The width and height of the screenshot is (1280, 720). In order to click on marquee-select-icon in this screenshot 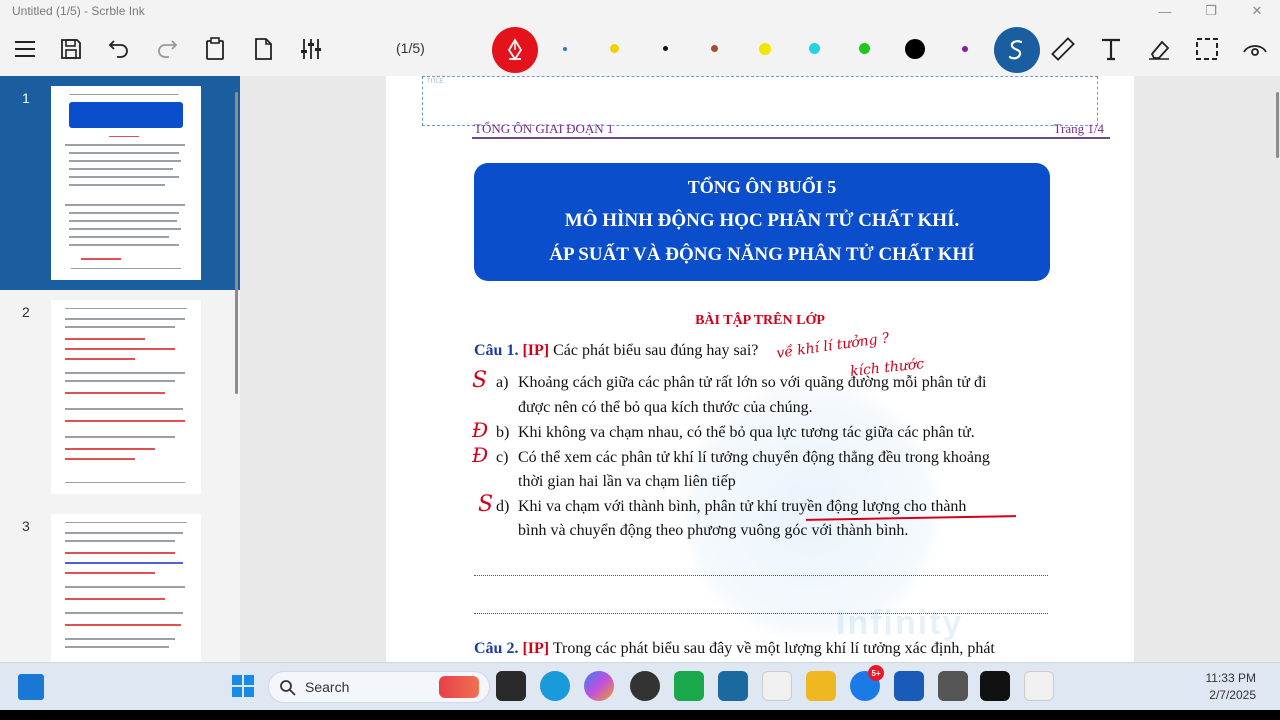, I will do `click(1207, 49)`.